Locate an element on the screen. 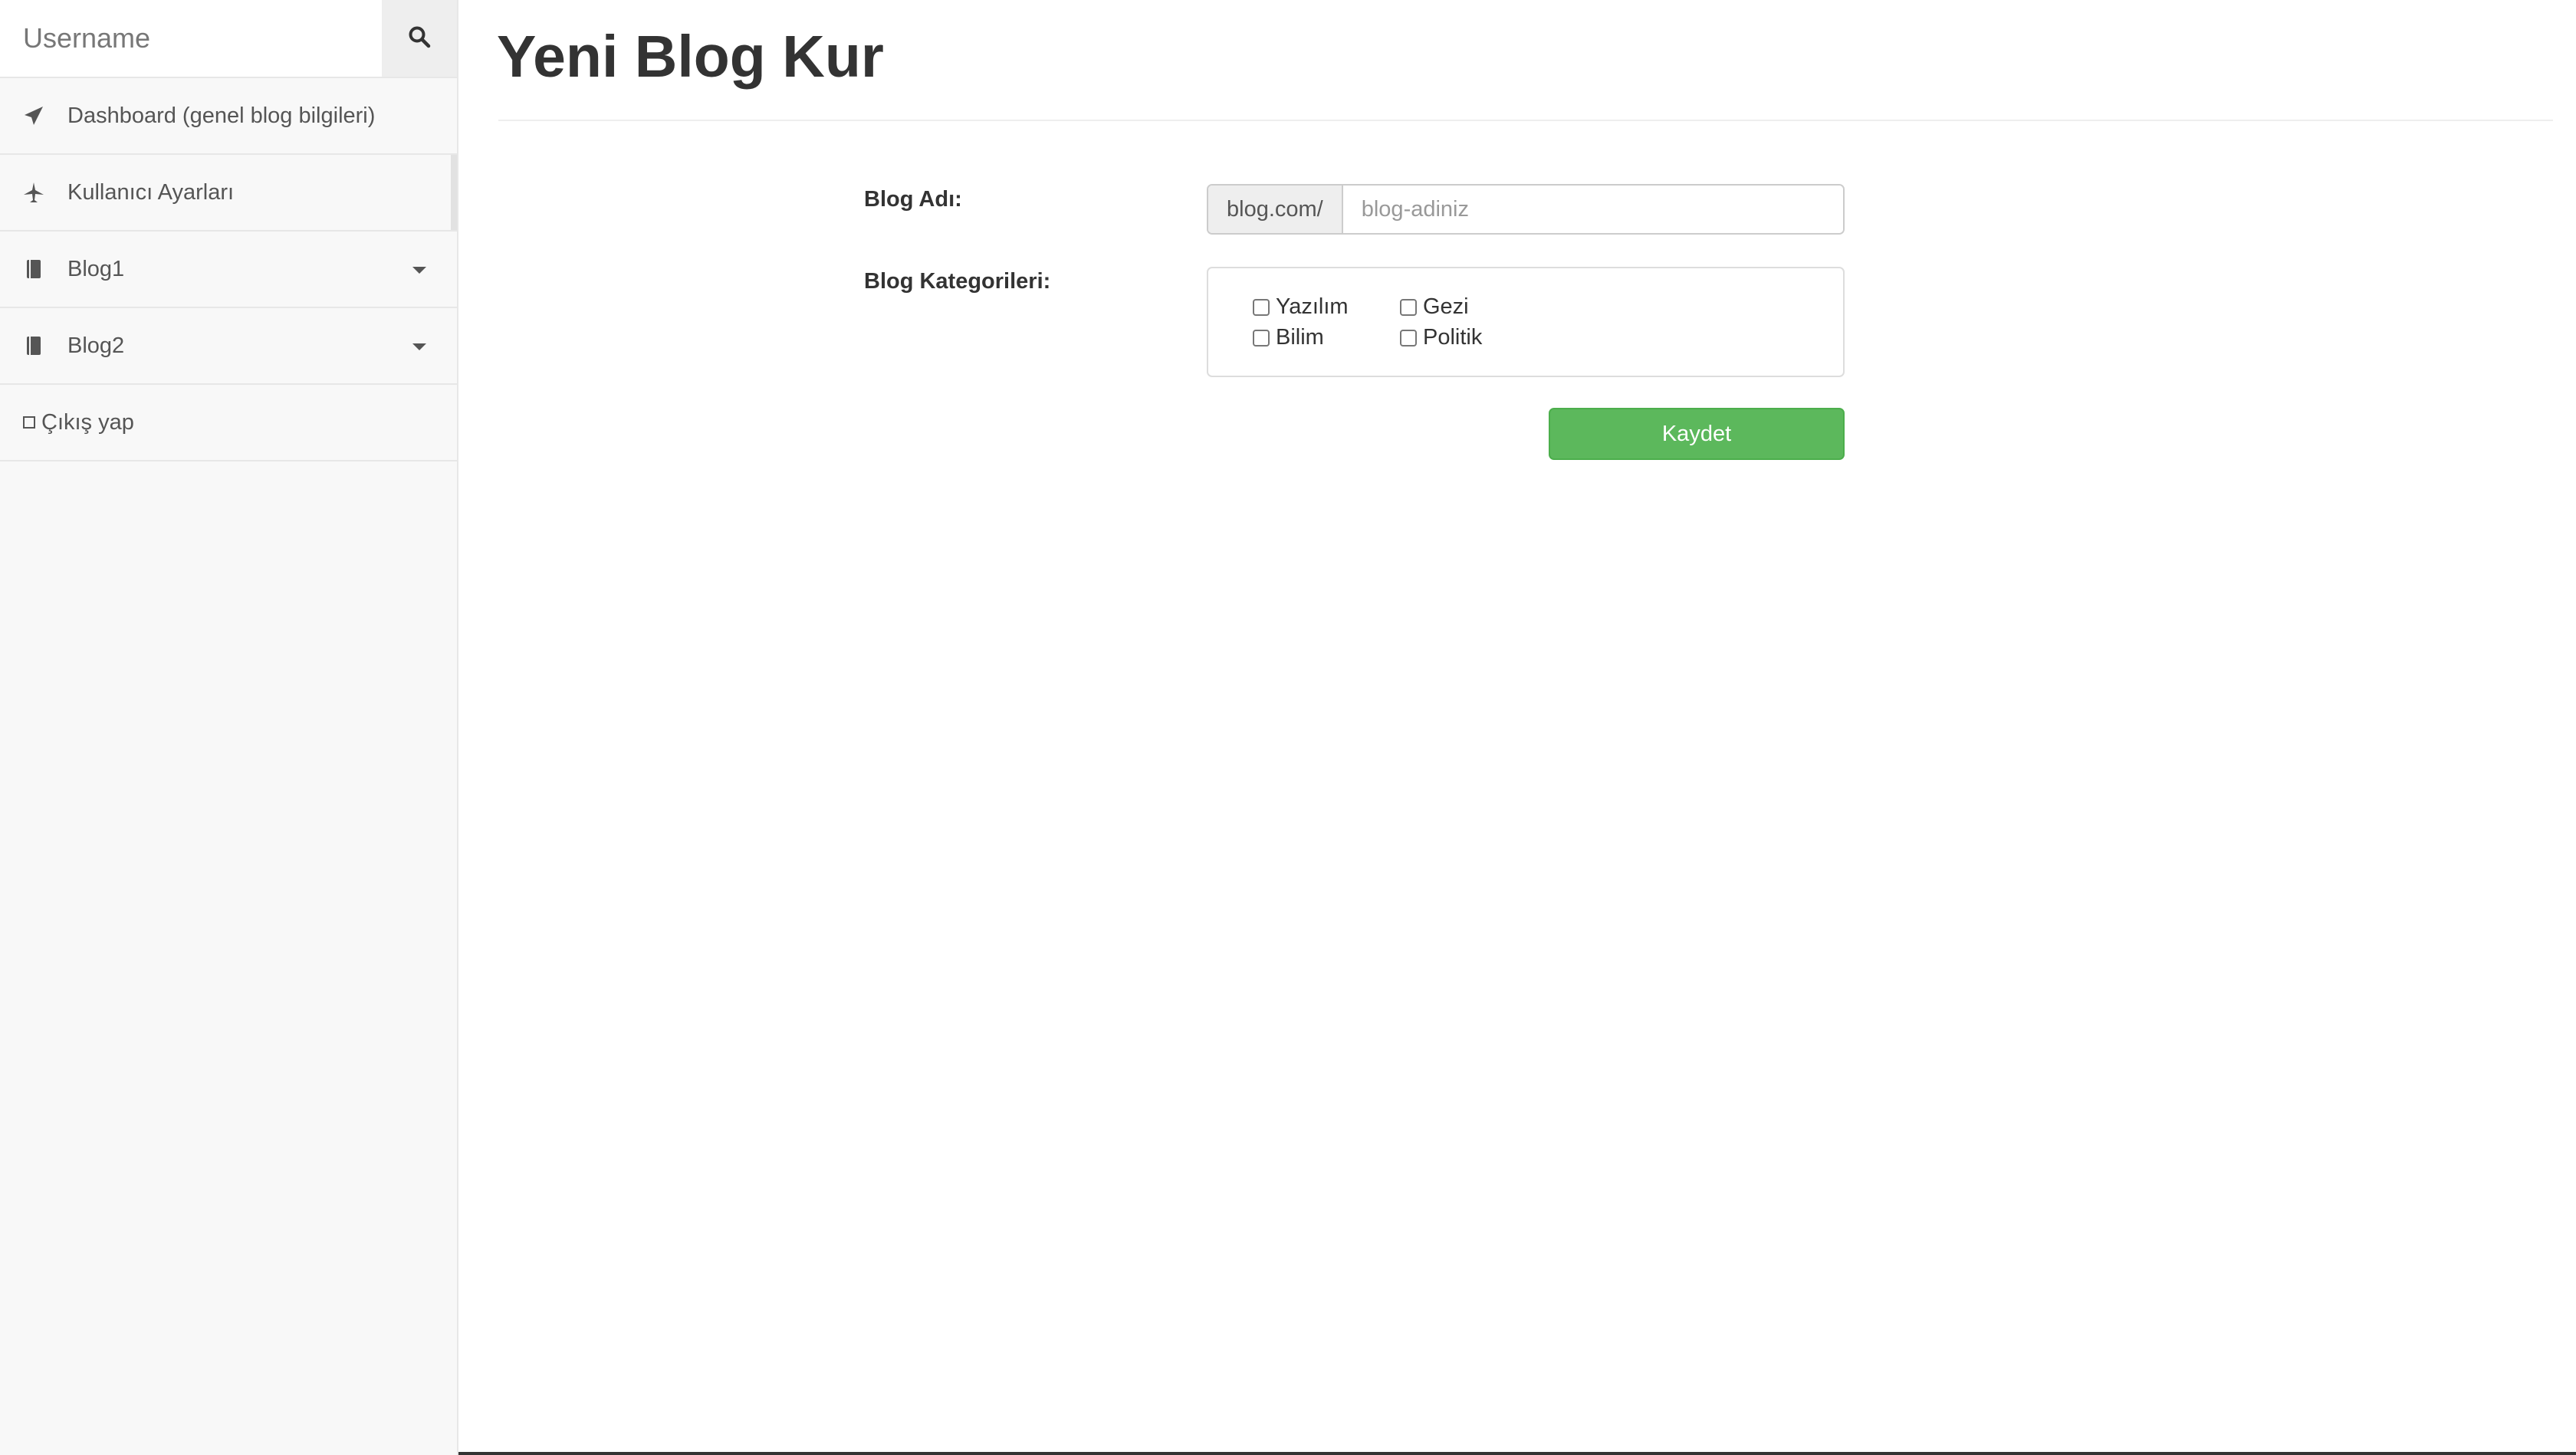 The height and width of the screenshot is (1455, 2576). paper-plane-icon is located at coordinates (34, 115).